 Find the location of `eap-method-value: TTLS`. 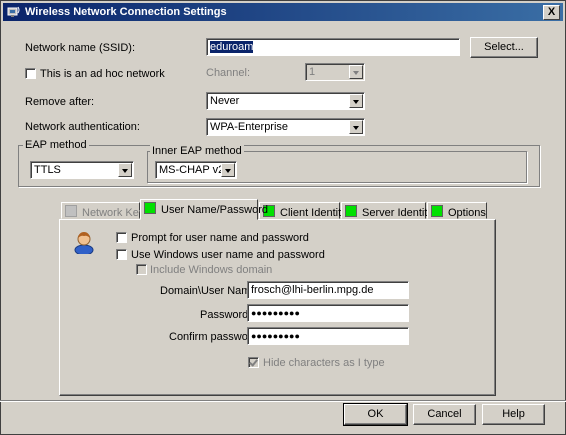

eap-method-value: TTLS is located at coordinates (47, 170).